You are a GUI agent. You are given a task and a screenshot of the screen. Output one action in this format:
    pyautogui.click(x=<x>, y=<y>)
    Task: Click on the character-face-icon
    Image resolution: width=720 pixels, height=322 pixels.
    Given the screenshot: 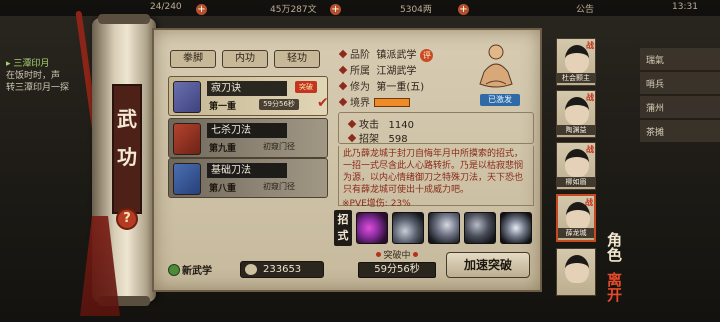 What is the action you would take?
    pyautogui.click(x=577, y=269)
    